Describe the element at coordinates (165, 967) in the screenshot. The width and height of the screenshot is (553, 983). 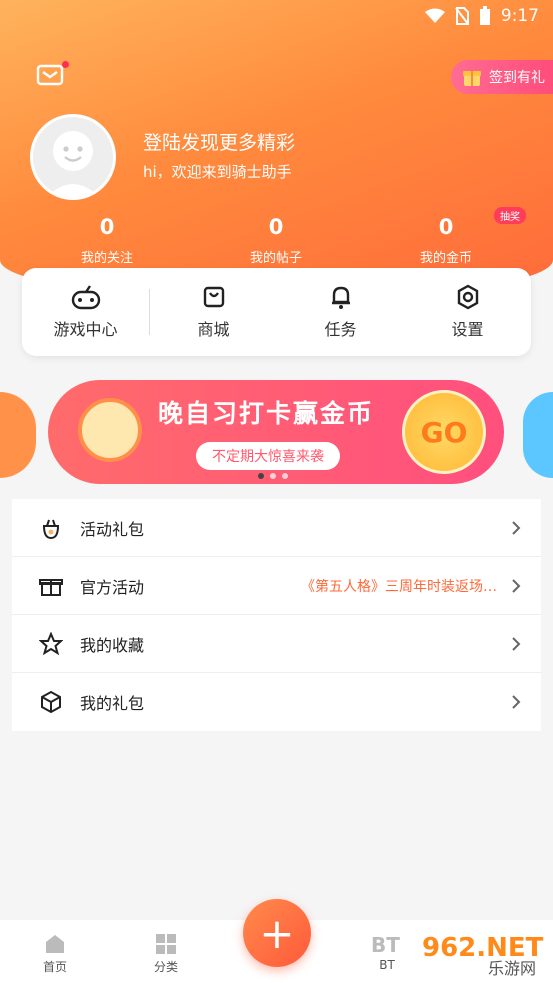
I see `tab-label: 分类` at that location.